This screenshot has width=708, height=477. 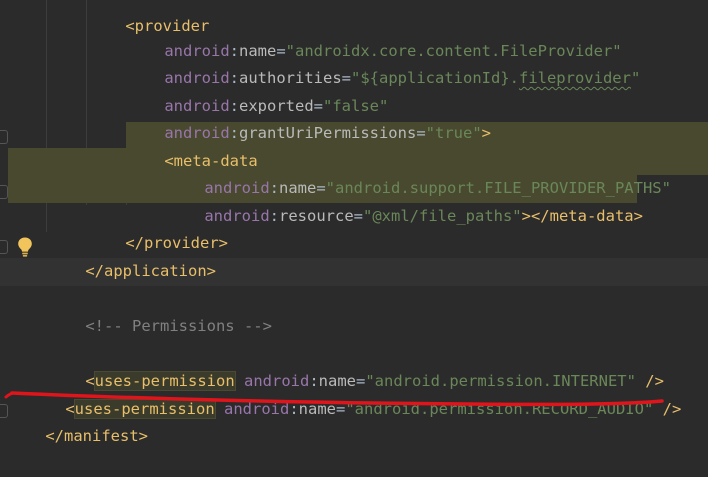 What do you see at coordinates (101, 436) in the screenshot?
I see `tag-name: manifest` at bounding box center [101, 436].